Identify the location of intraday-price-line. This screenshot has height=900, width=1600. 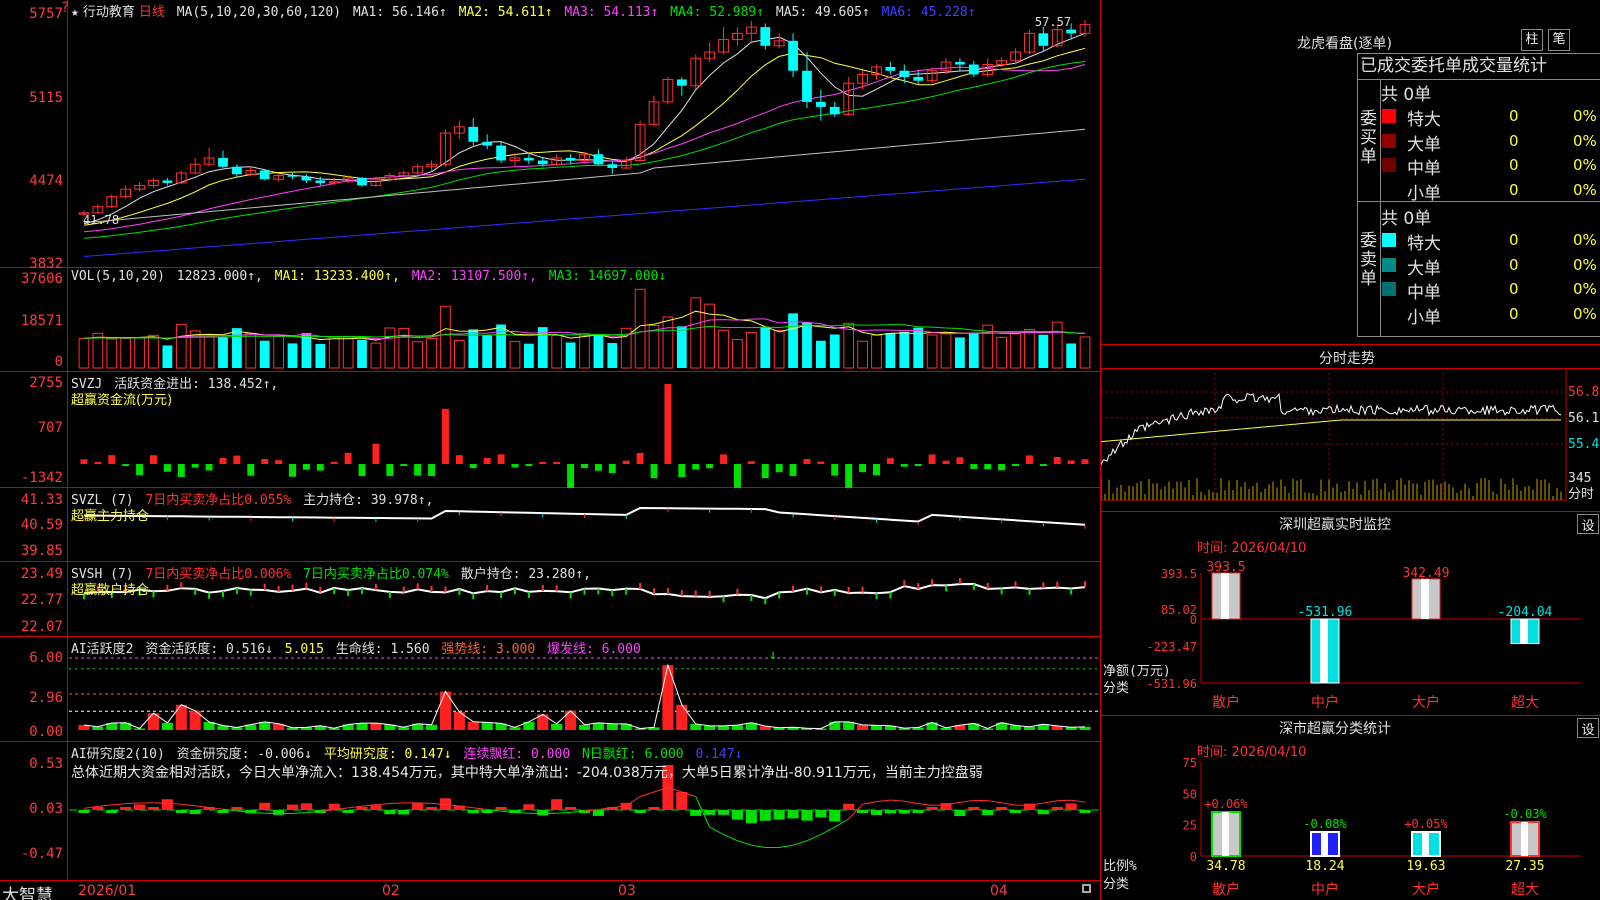
(1331, 428).